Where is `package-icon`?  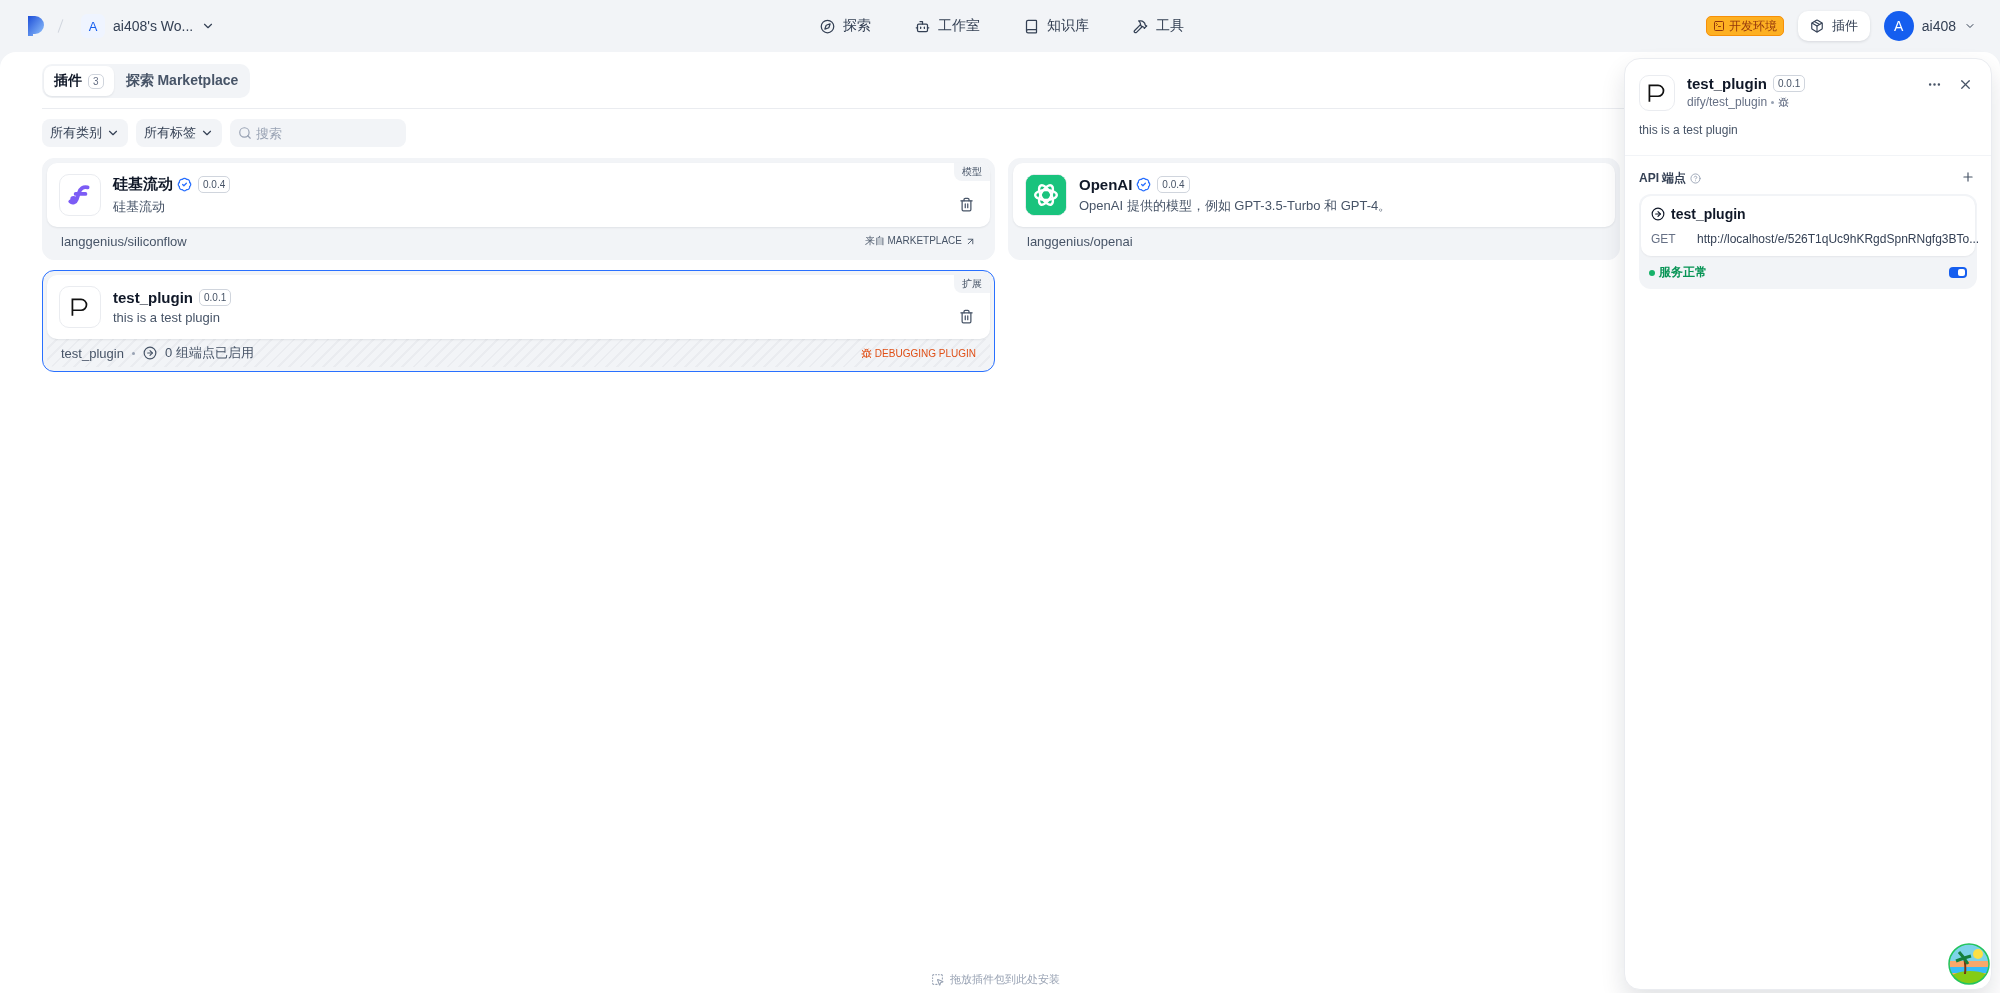
package-icon is located at coordinates (1816, 26).